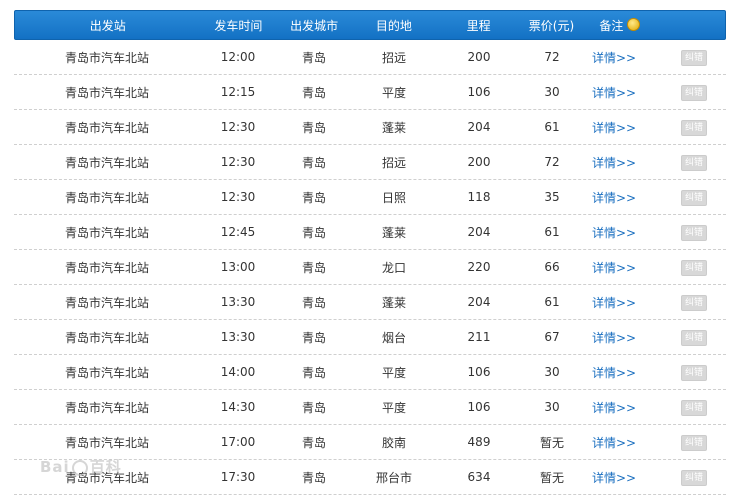 Image resolution: width=743 pixels, height=504 pixels. Describe the element at coordinates (107, 25) in the screenshot. I see `header-station: 出发站` at that location.